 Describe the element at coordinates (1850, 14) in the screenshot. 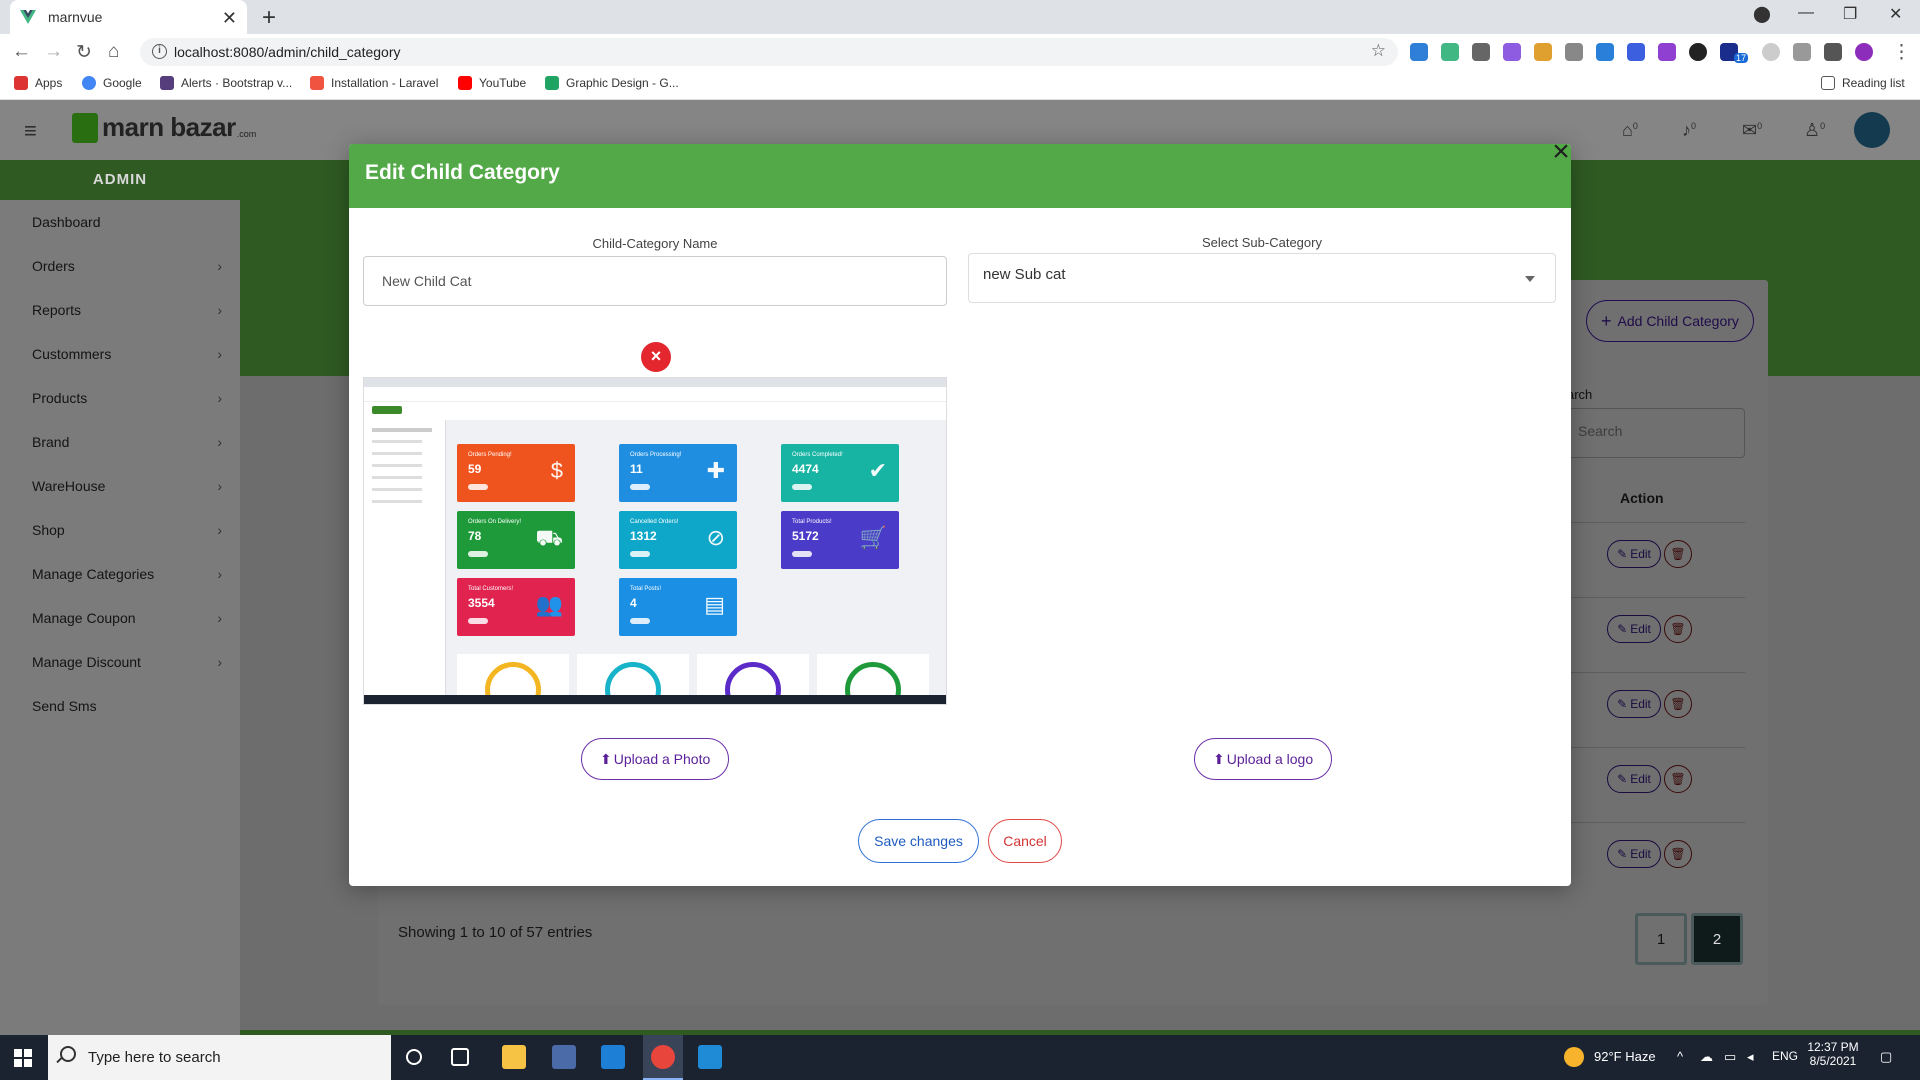

I see `restore-button: ❐` at that location.